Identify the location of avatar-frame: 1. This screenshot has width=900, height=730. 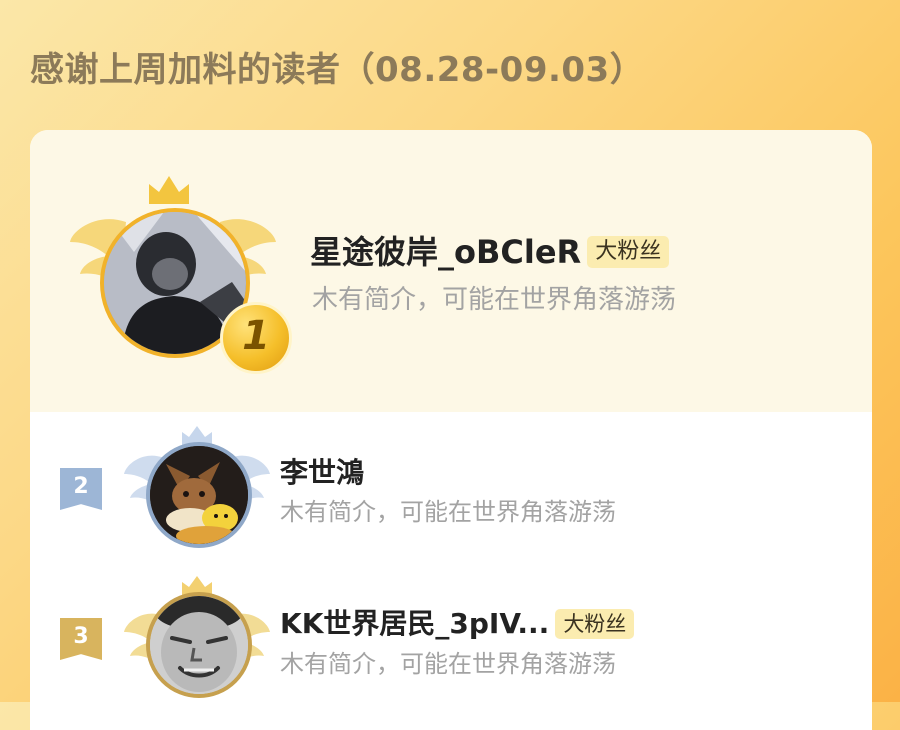
(180, 273).